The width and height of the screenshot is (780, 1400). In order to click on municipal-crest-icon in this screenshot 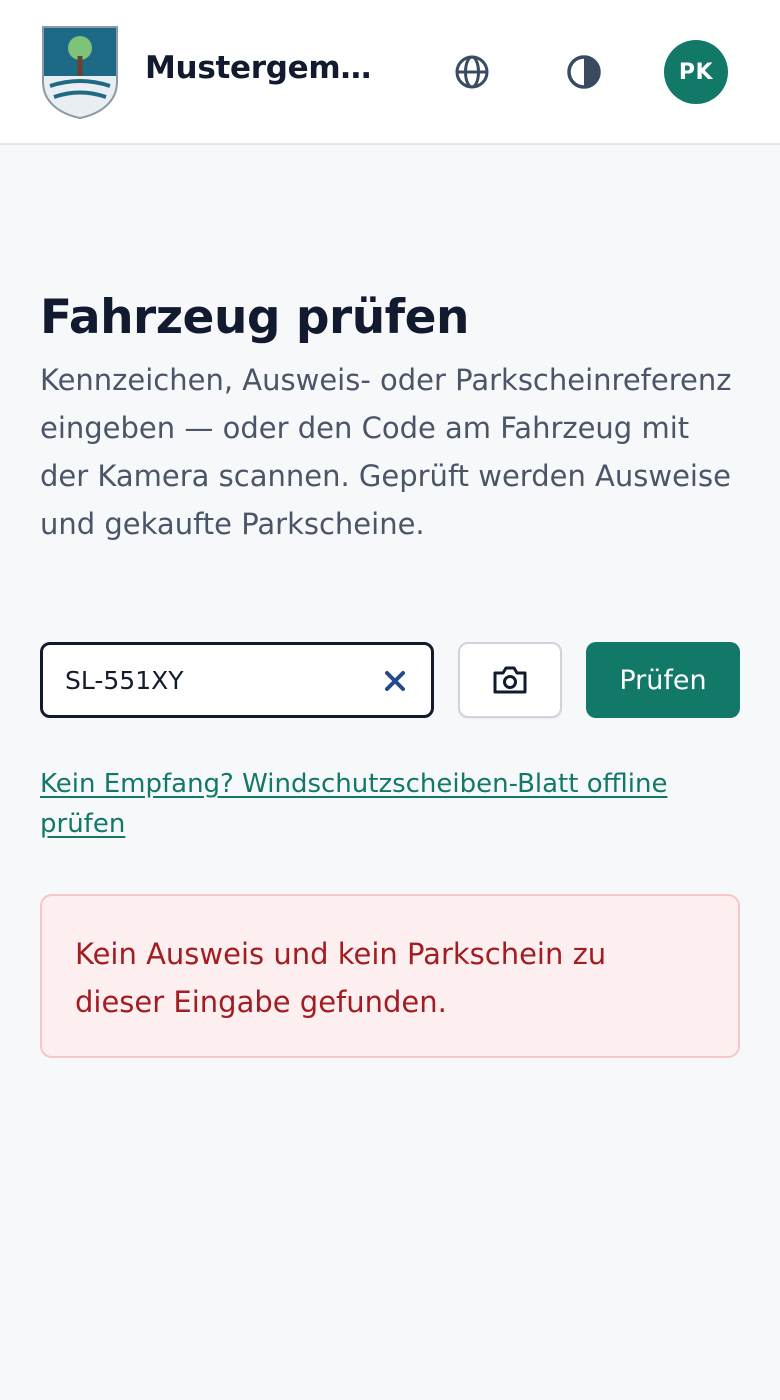, I will do `click(80, 72)`.